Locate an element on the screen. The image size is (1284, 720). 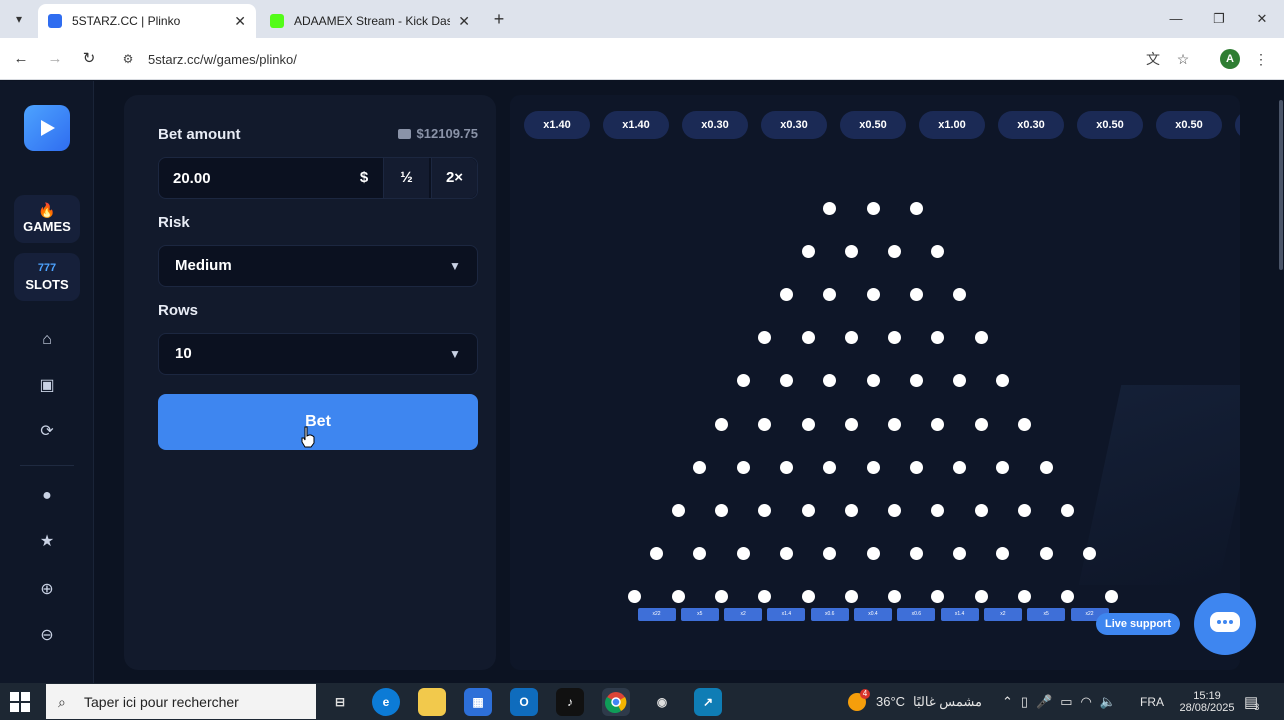
file-explorer-icon is located at coordinates (432, 702).